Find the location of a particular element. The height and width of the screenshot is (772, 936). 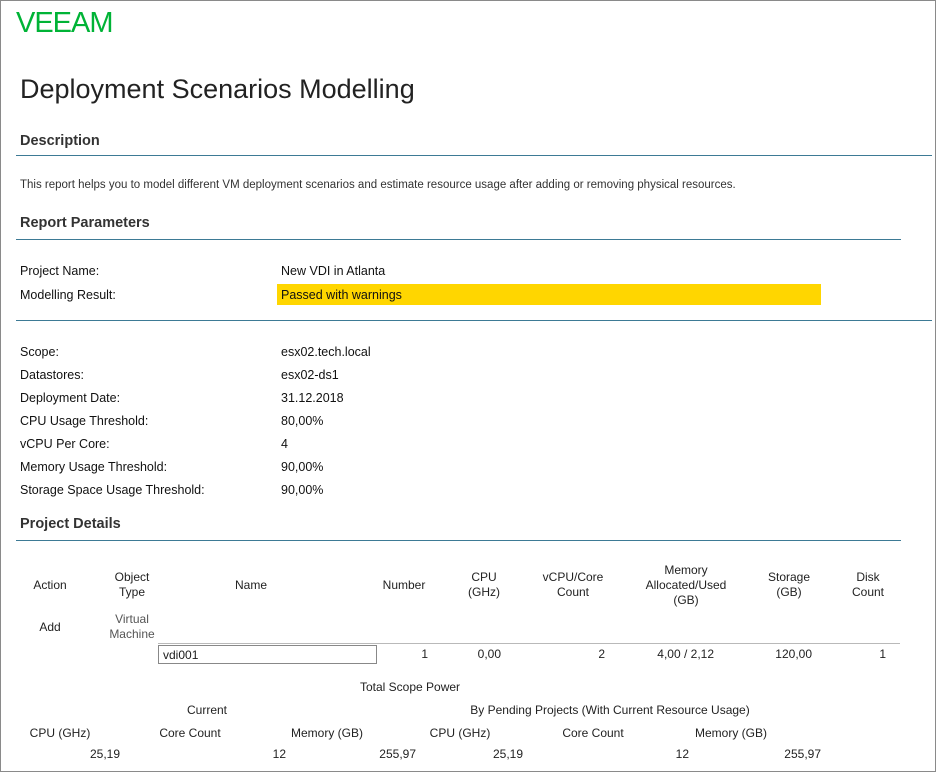

param-label: Datastores: is located at coordinates (52, 375).